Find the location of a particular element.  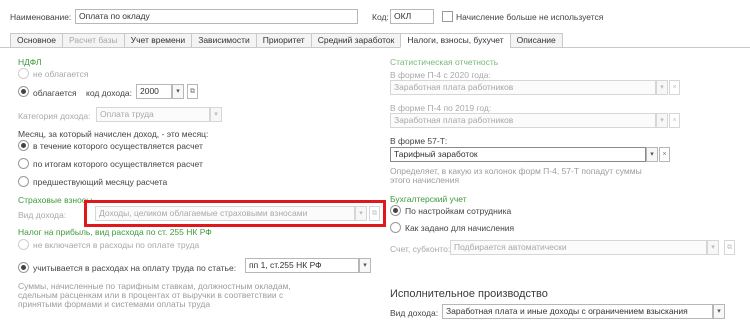

month-result-label: по итогам которого осуществляется расчет is located at coordinates (118, 164).